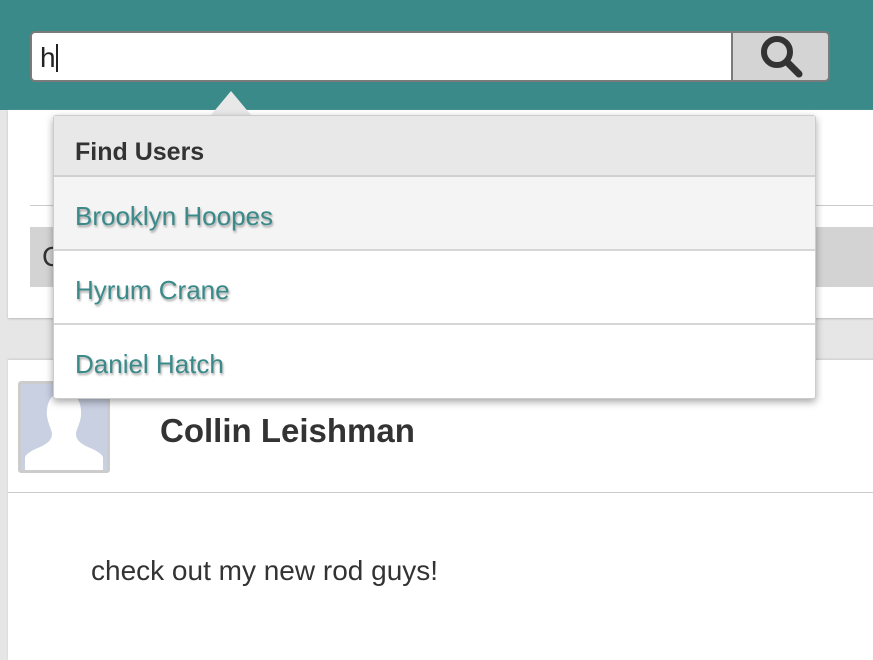  Describe the element at coordinates (434, 362) in the screenshot. I see `user-result: Daniel Hatch` at that location.